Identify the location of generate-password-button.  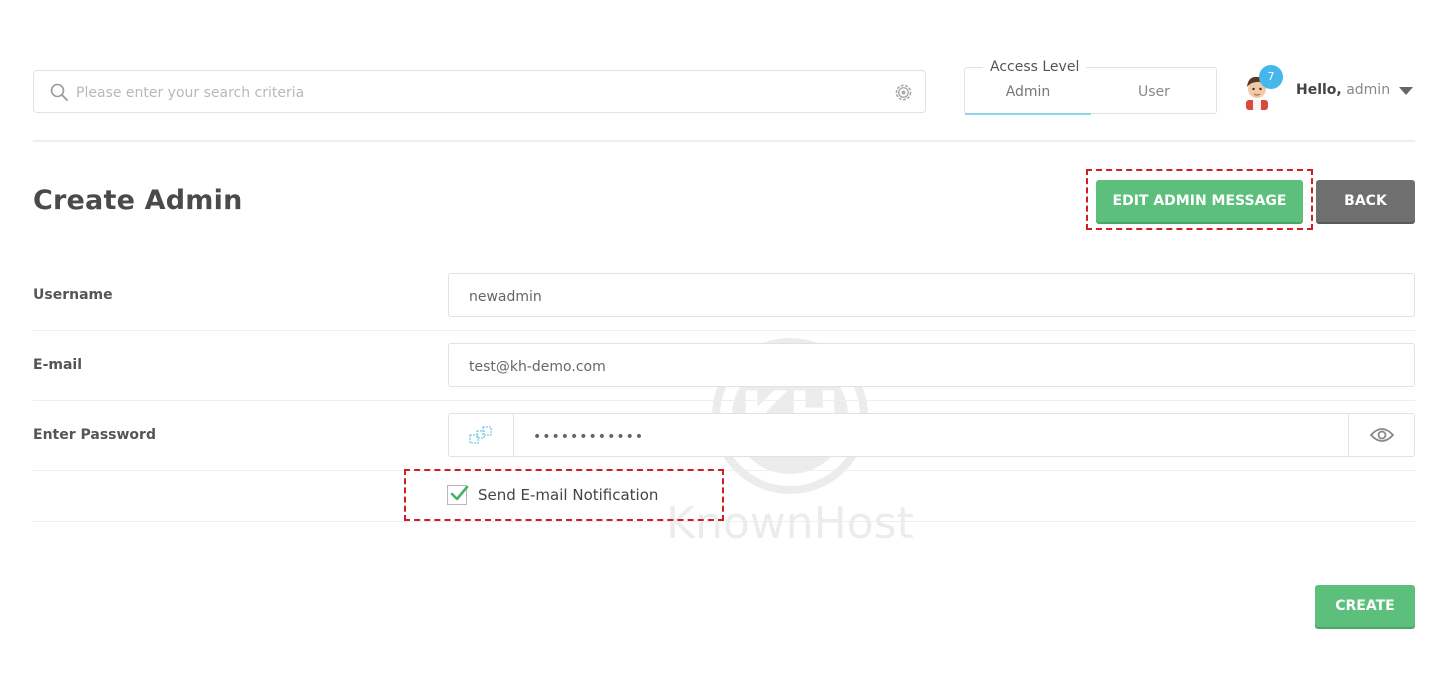
(481, 435).